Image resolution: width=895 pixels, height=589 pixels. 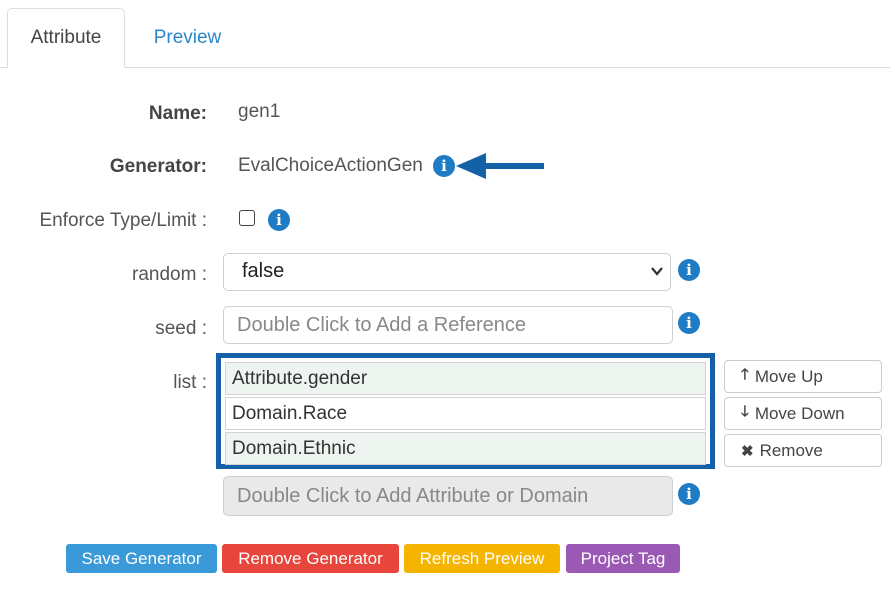 I want to click on generator-info-icon: i, so click(x=444, y=166).